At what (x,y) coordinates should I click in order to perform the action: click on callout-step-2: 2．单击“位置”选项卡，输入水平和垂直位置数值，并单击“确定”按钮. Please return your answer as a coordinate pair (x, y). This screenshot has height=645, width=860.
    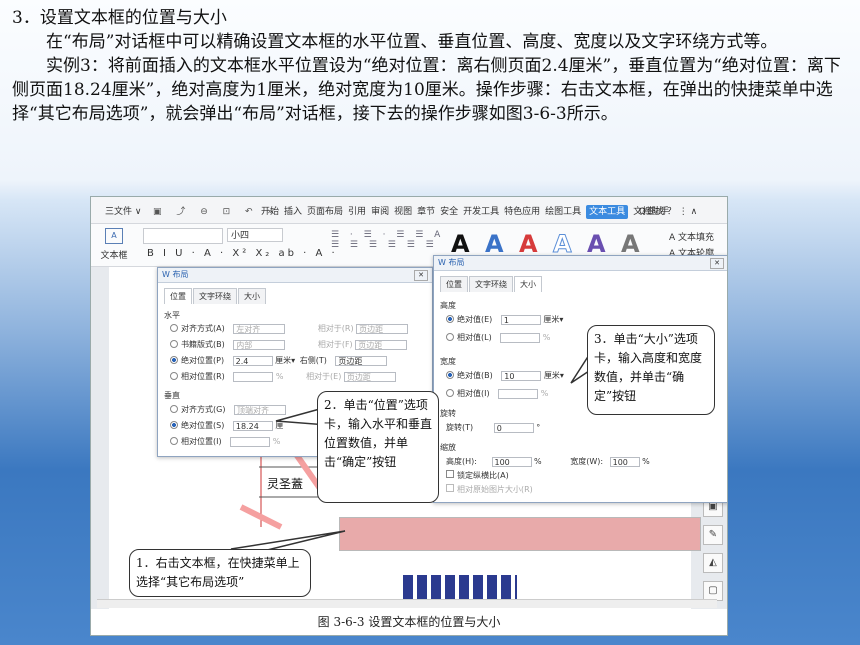
    Looking at the image, I should click on (378, 447).